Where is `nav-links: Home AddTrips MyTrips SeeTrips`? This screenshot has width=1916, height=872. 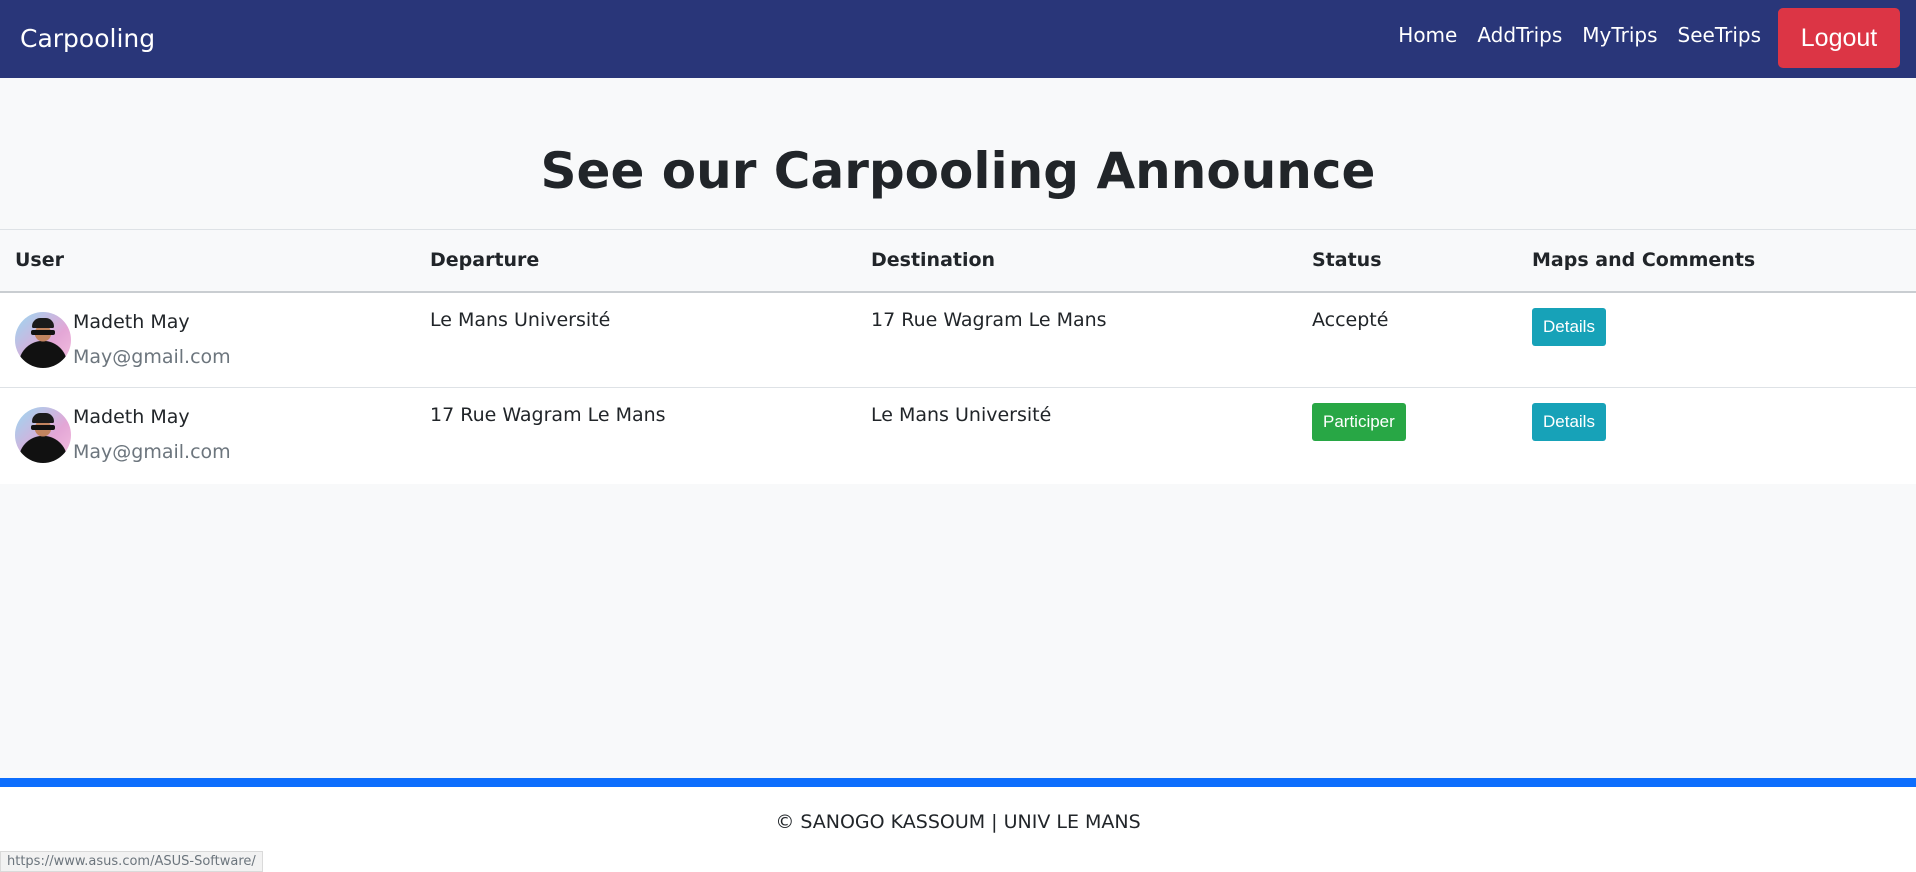
nav-links: Home AddTrips MyTrips SeeTrips is located at coordinates (1579, 35).